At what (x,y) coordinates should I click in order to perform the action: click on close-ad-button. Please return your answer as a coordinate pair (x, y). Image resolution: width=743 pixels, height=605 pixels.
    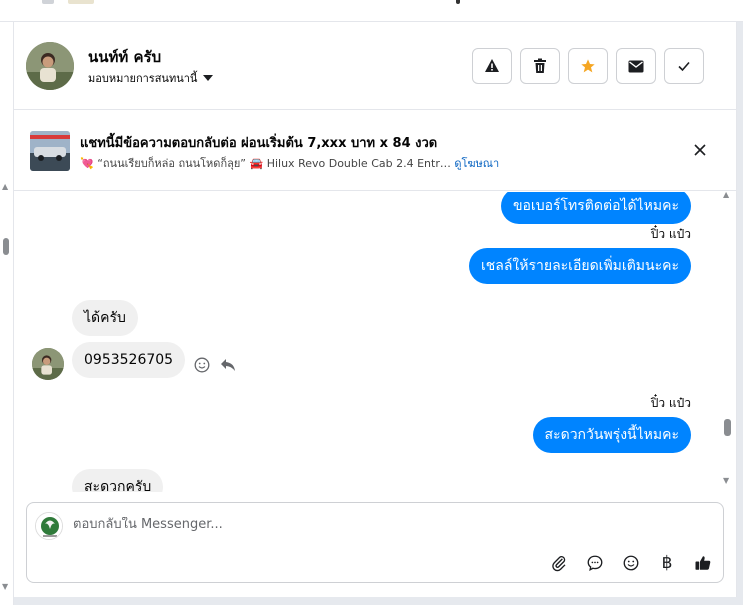
    Looking at the image, I should click on (700, 150).